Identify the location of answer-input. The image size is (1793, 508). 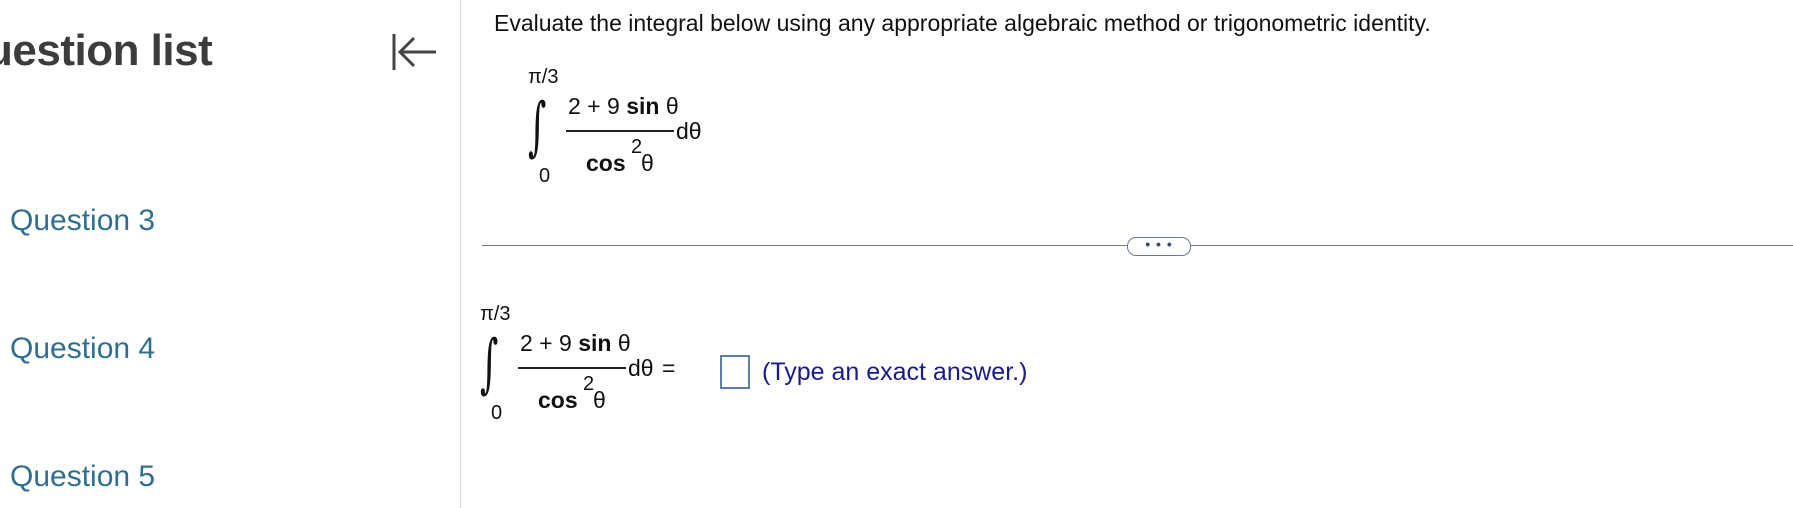
(735, 372).